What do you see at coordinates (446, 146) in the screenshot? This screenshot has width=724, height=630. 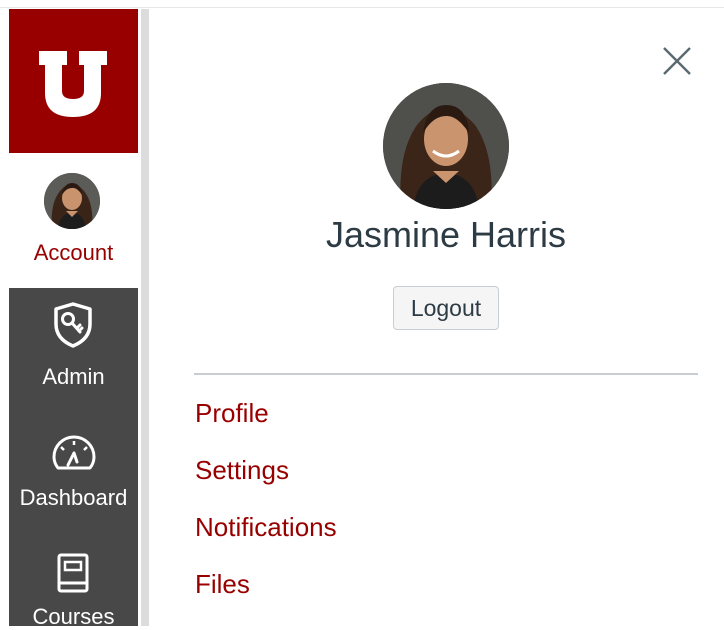 I see `profile-avatar` at bounding box center [446, 146].